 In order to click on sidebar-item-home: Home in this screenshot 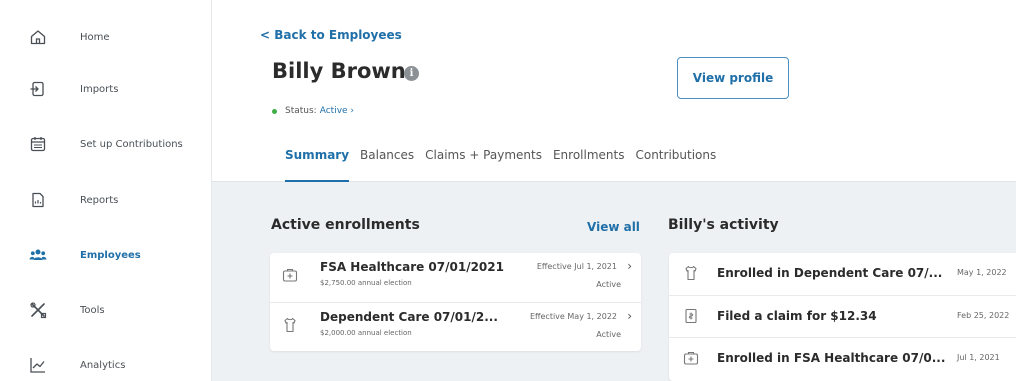, I will do `click(106, 37)`.